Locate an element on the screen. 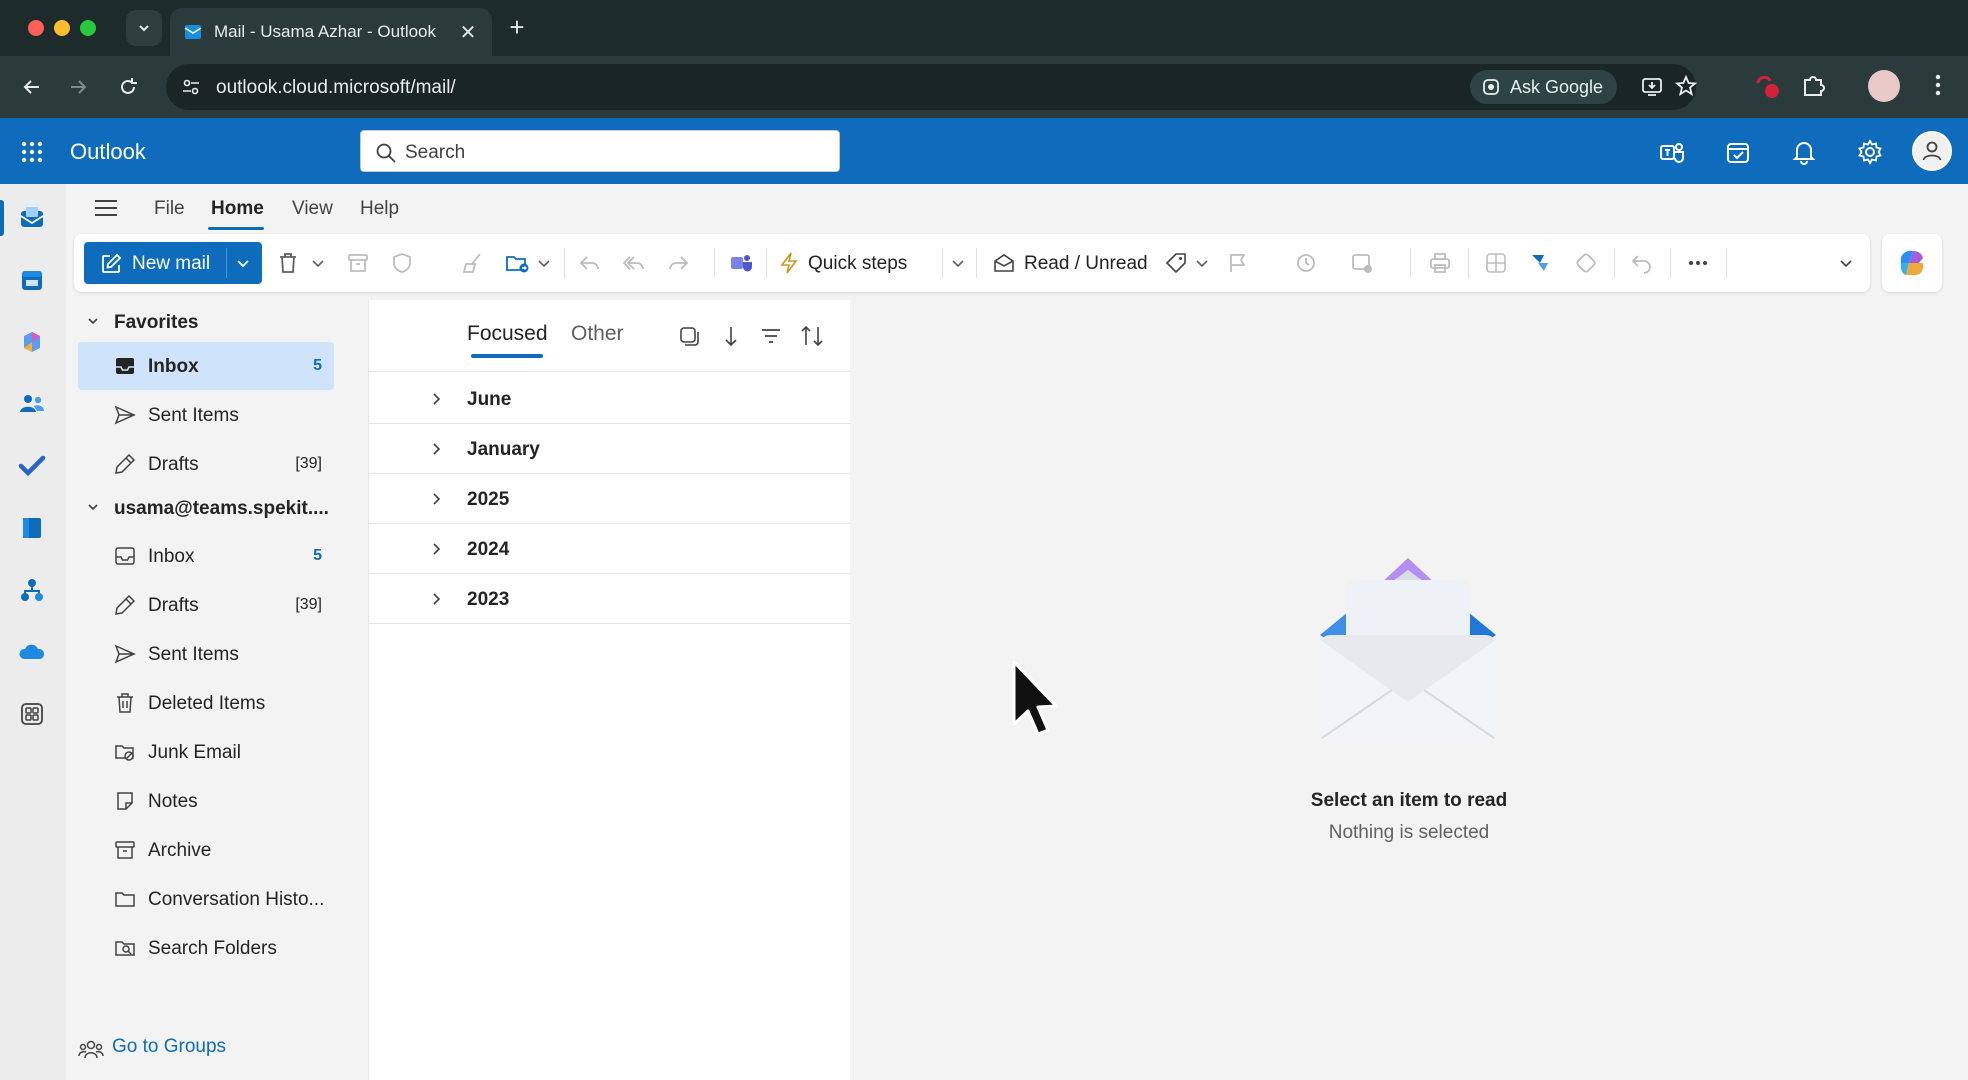 The height and width of the screenshot is (1080, 1968). close-window-button is located at coordinates (36, 28).